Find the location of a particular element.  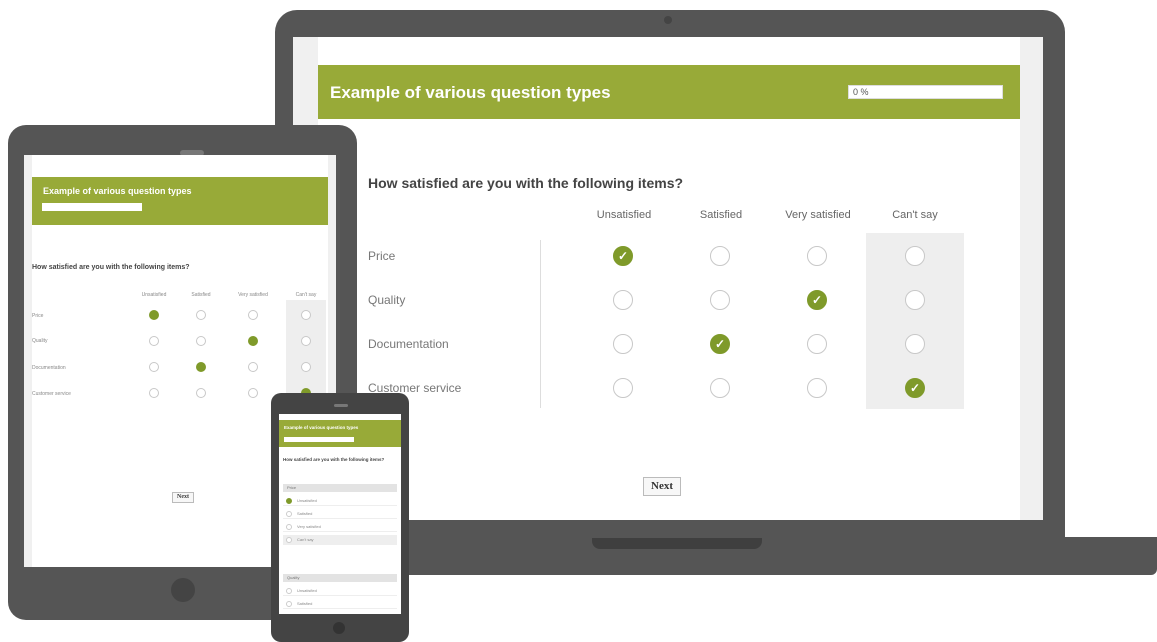

column-header-very-satisfied: Very satisfied is located at coordinates (818, 215).